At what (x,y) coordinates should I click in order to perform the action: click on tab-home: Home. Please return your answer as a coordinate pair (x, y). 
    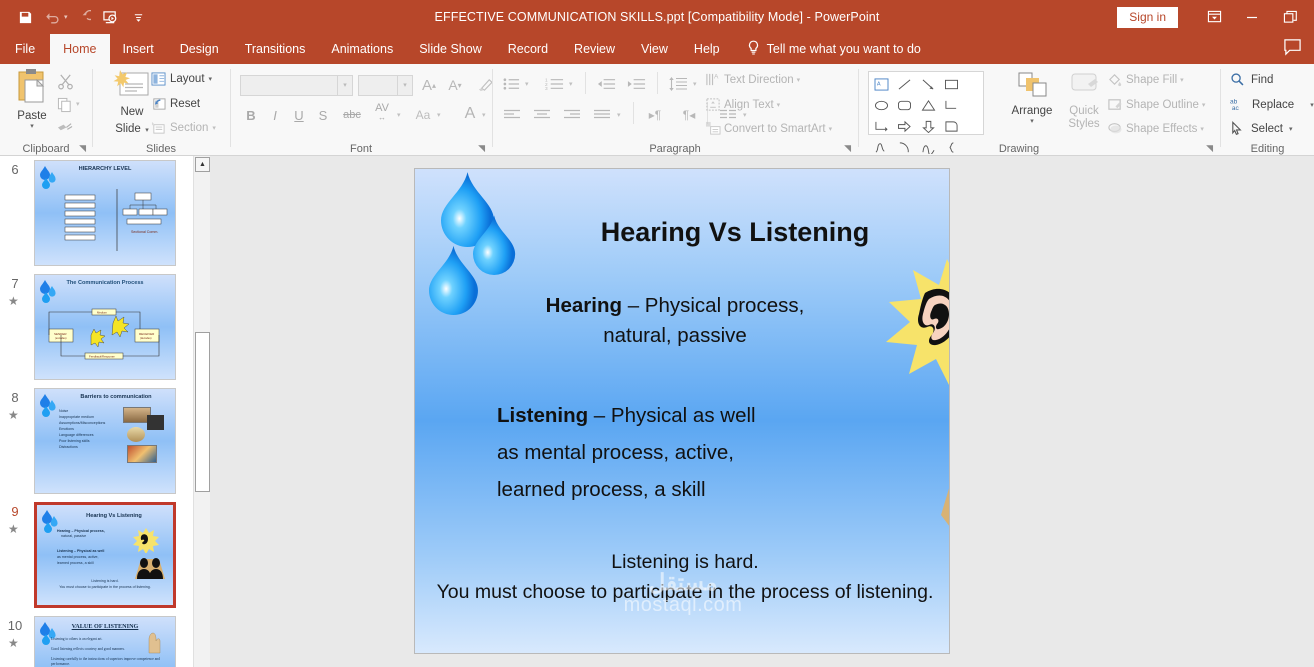
    Looking at the image, I should click on (80, 49).